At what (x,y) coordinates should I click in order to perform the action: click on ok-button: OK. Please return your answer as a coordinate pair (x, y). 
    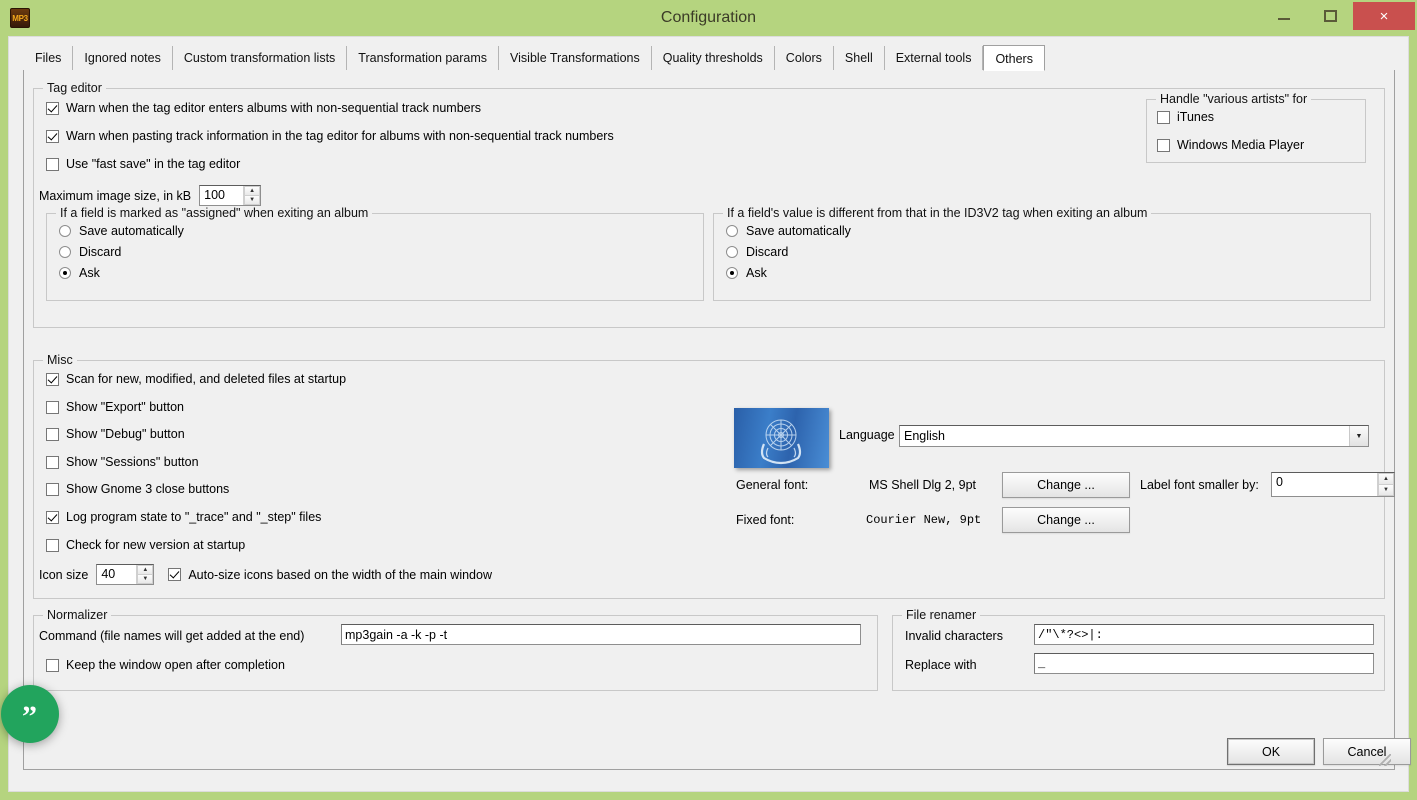
    Looking at the image, I should click on (1271, 751).